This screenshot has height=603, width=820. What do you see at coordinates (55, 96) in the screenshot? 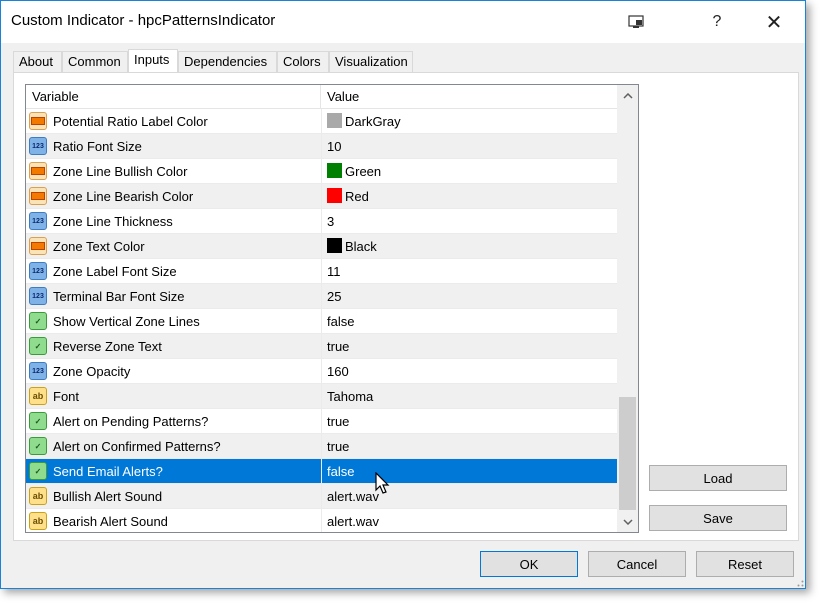
I see `variable-column-header: Variable` at bounding box center [55, 96].